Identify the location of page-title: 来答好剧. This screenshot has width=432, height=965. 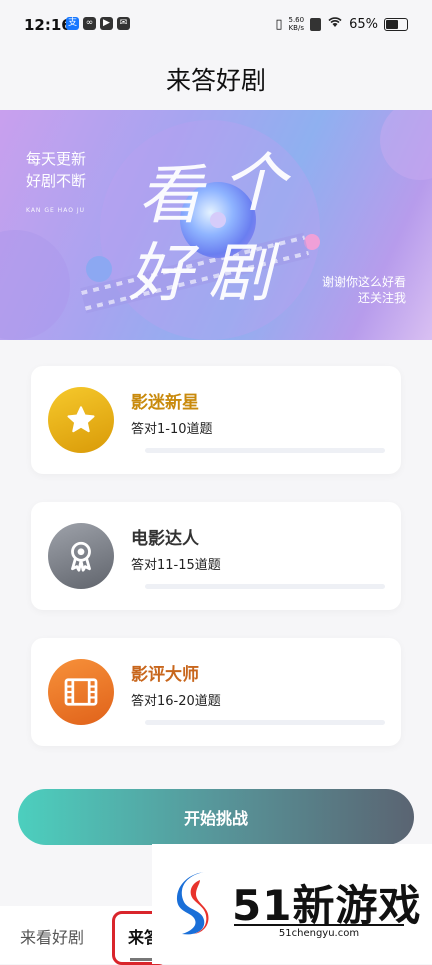
(215, 80).